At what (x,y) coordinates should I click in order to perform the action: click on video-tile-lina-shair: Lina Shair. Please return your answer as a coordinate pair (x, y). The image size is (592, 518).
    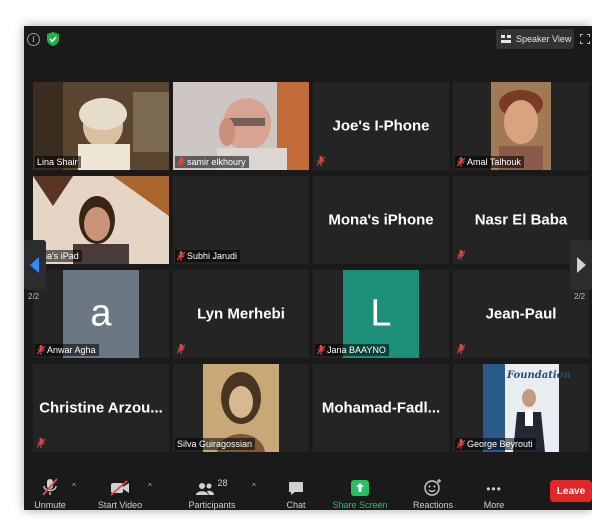
    Looking at the image, I should click on (101, 126).